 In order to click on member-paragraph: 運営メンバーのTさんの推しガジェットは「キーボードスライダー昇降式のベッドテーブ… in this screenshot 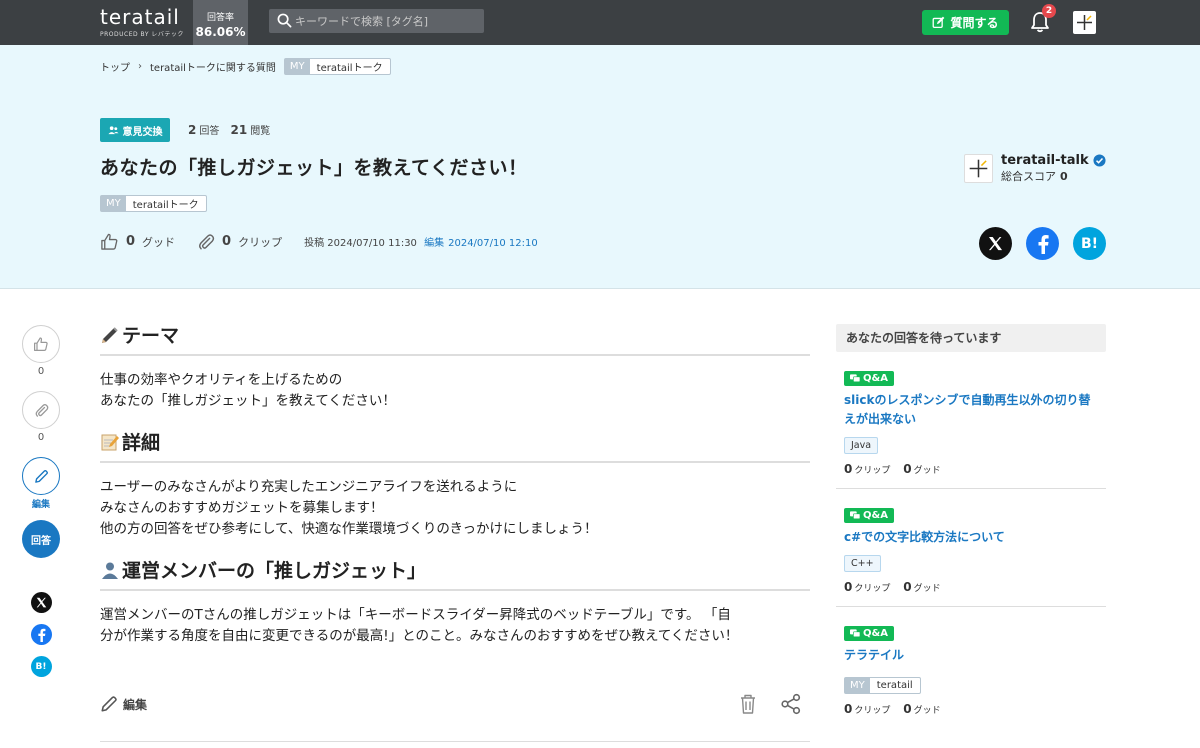, I will do `click(455, 626)`.